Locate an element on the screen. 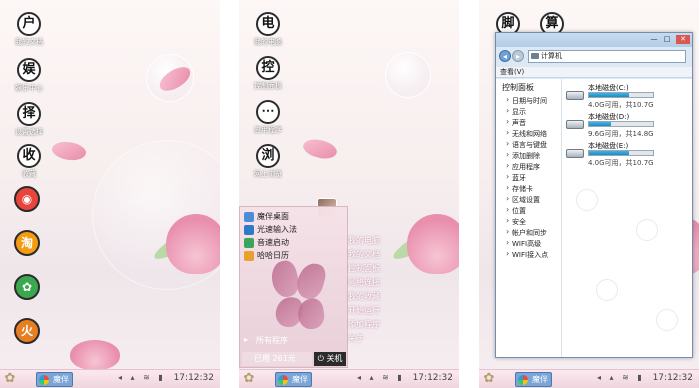 The width and height of the screenshot is (700, 388). desktop-icon: 电 我的电脑 is located at coordinates (268, 29).